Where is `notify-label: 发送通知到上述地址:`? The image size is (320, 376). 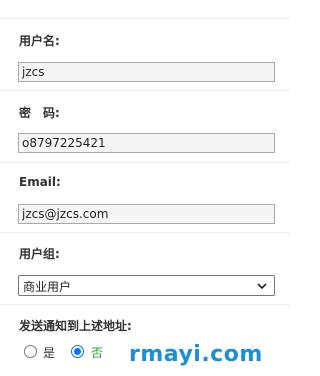 notify-label: 发送通知到上述地址: is located at coordinates (75, 326).